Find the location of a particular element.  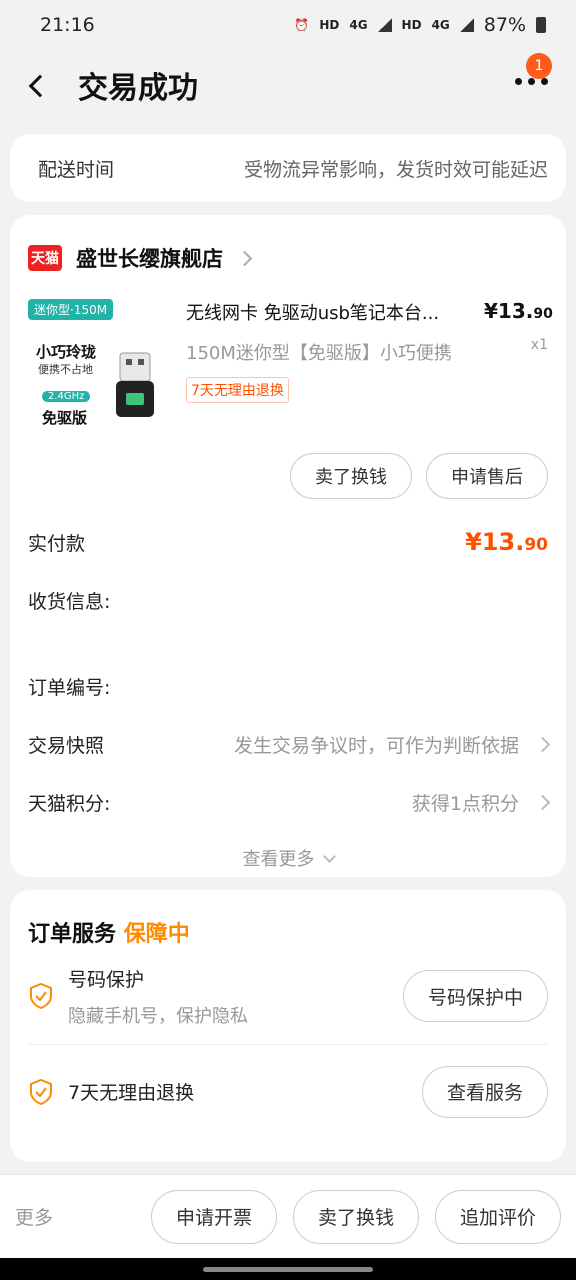

product-actions: 卖了换钱 申请售后 is located at coordinates (288, 476).